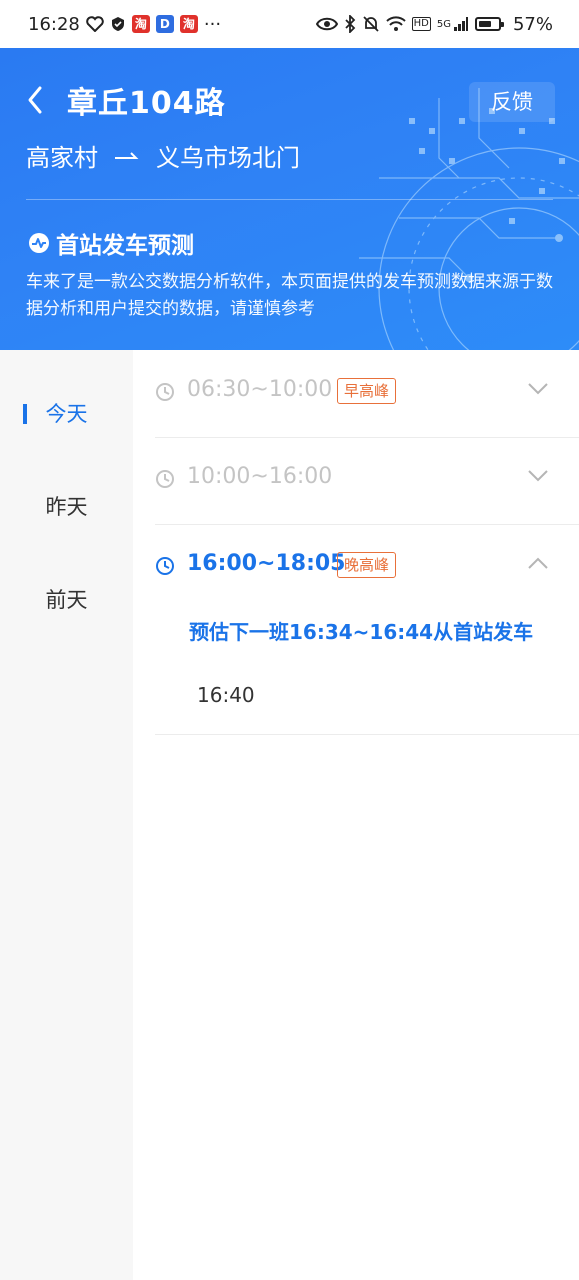 The width and height of the screenshot is (579, 1280). What do you see at coordinates (512, 102) in the screenshot?
I see `feedback-button: 反馈` at bounding box center [512, 102].